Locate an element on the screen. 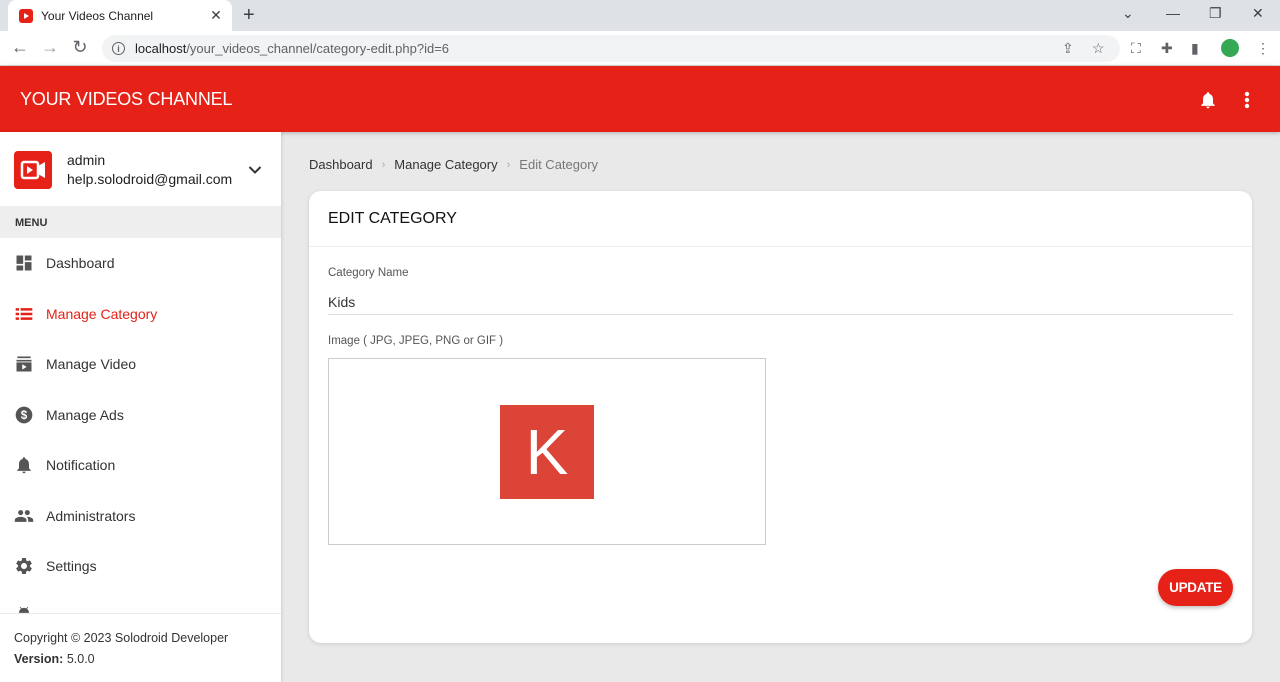 This screenshot has height=682, width=1280. close-window-icon: ✕ is located at coordinates (1258, 13).